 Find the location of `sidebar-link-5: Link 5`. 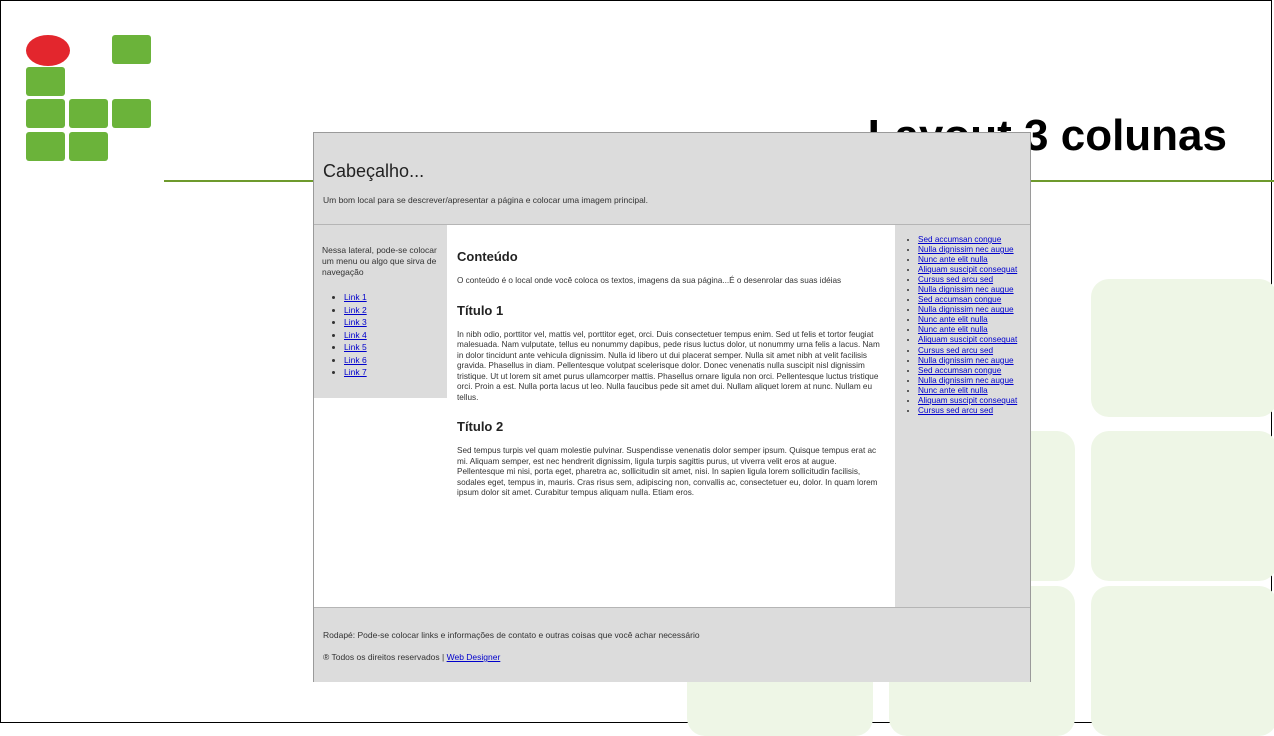

sidebar-link-5: Link 5 is located at coordinates (355, 347).